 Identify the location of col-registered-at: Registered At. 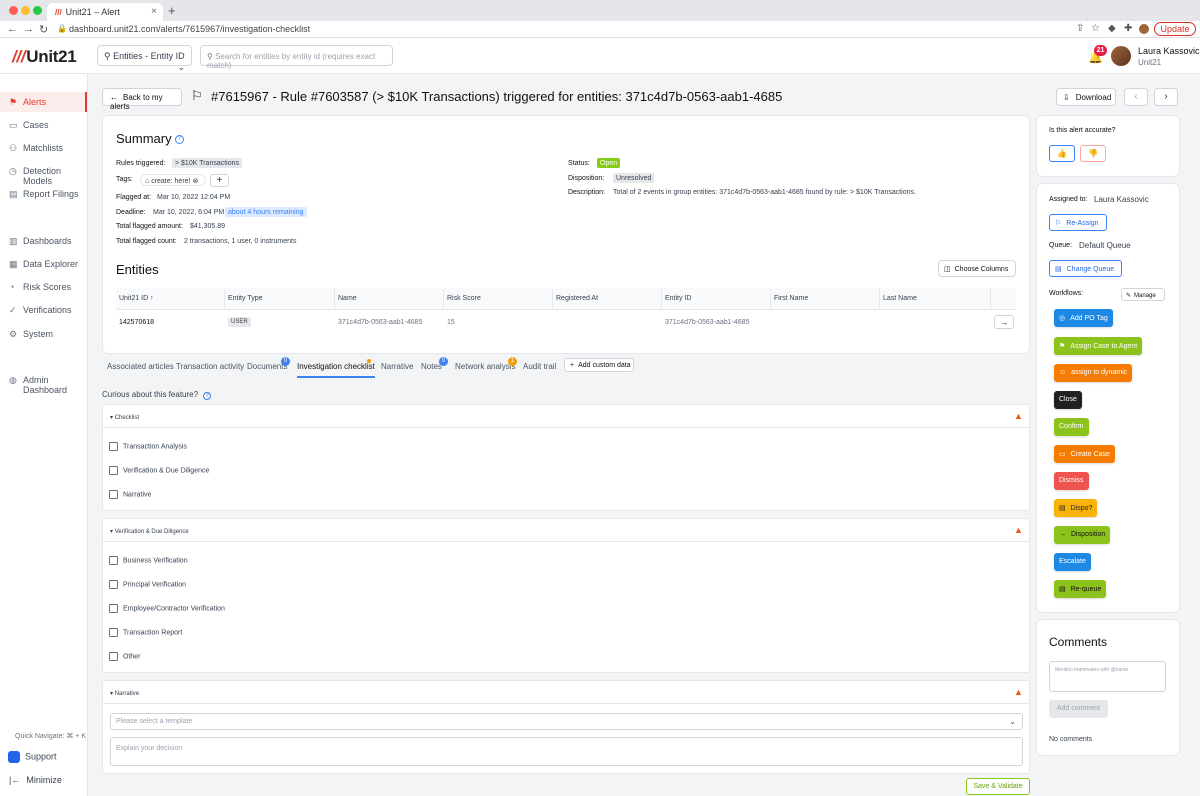
(577, 298).